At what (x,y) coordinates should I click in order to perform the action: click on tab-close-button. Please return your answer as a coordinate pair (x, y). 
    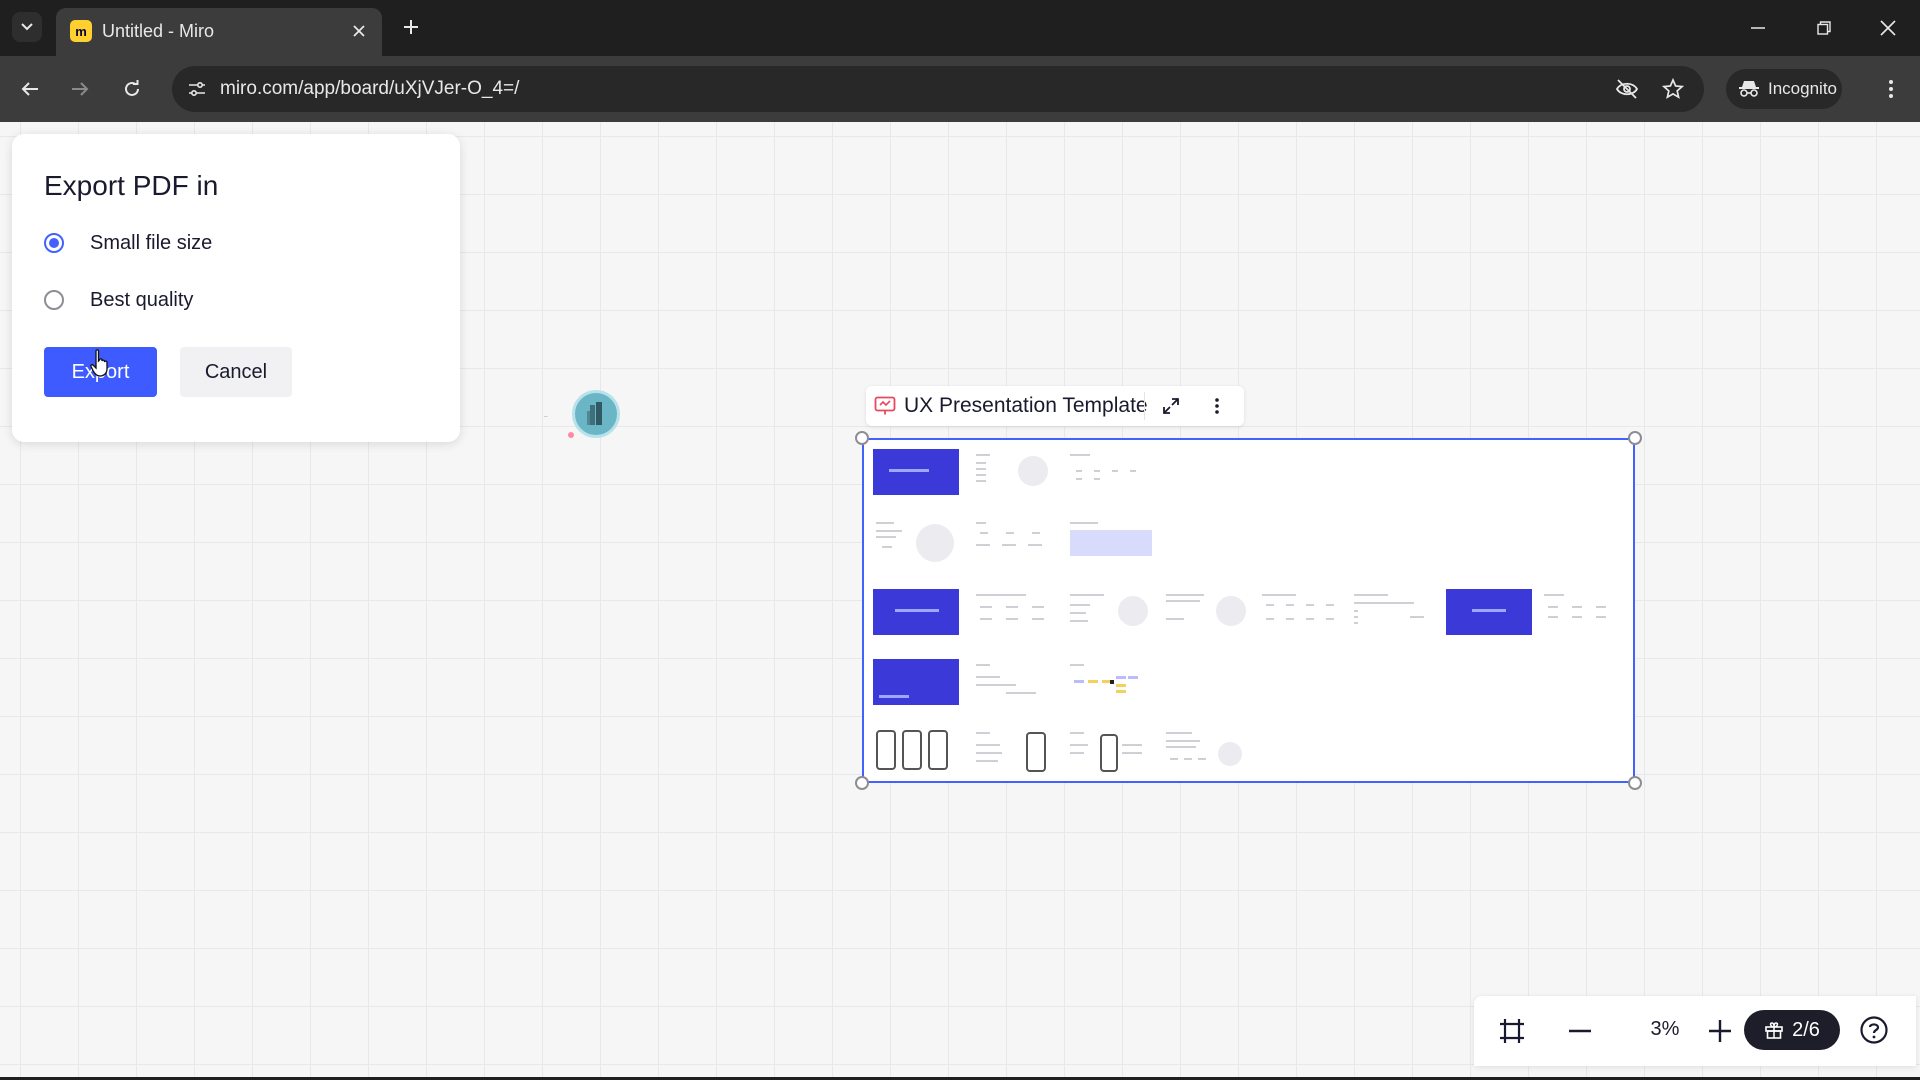
    Looking at the image, I should click on (359, 31).